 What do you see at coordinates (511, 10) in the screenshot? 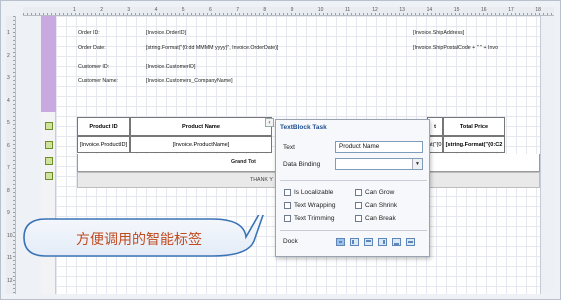
I see `ruler-number: 17` at bounding box center [511, 10].